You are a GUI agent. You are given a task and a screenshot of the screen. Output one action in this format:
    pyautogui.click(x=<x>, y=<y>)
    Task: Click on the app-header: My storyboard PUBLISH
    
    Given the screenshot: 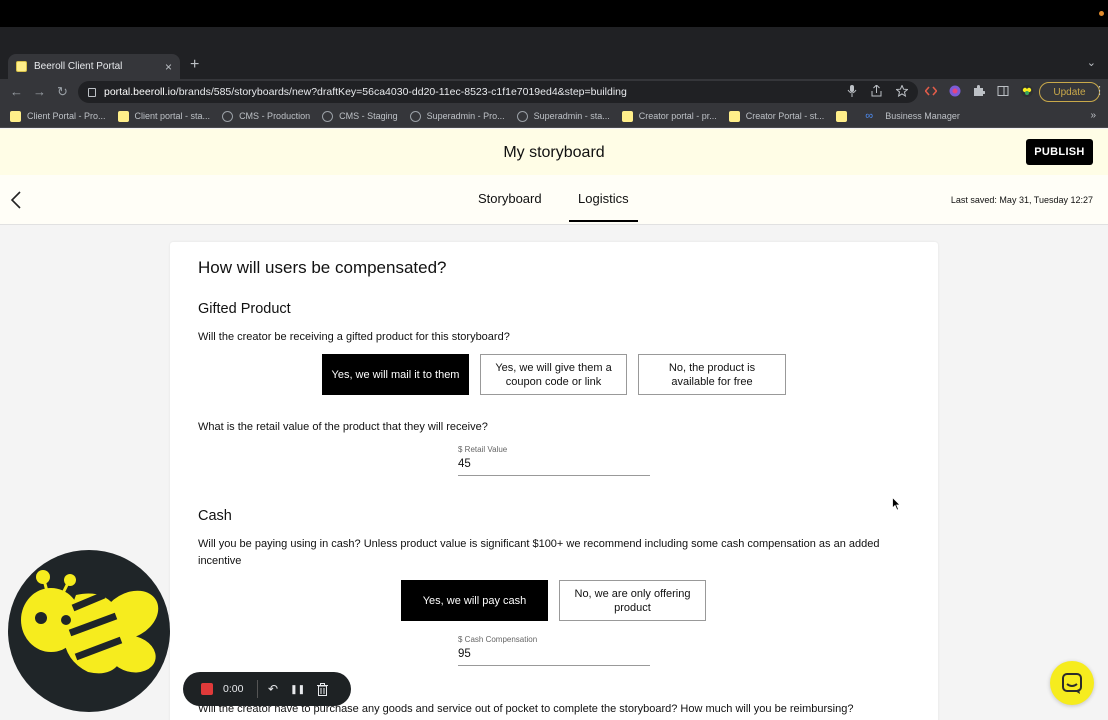 What is the action you would take?
    pyautogui.click(x=554, y=152)
    